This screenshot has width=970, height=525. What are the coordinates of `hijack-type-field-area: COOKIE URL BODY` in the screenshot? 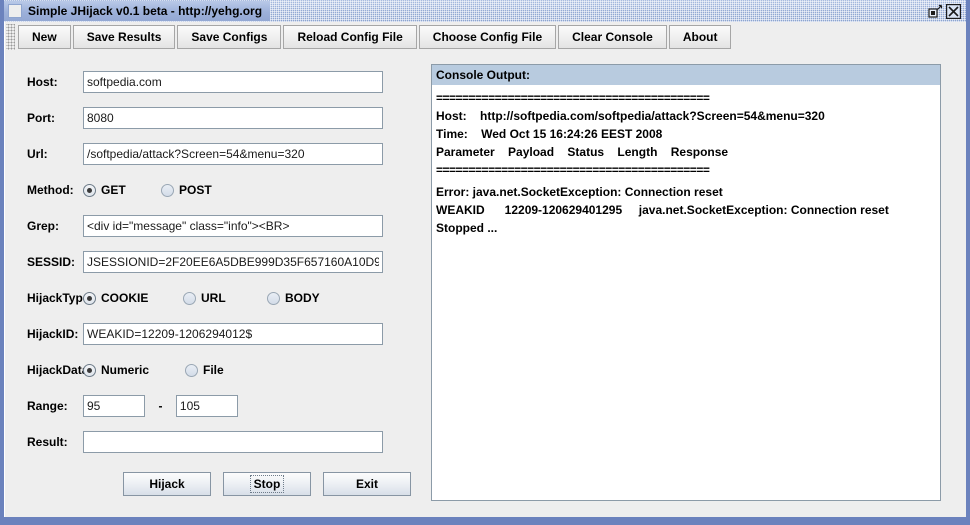 It's located at (254, 298).